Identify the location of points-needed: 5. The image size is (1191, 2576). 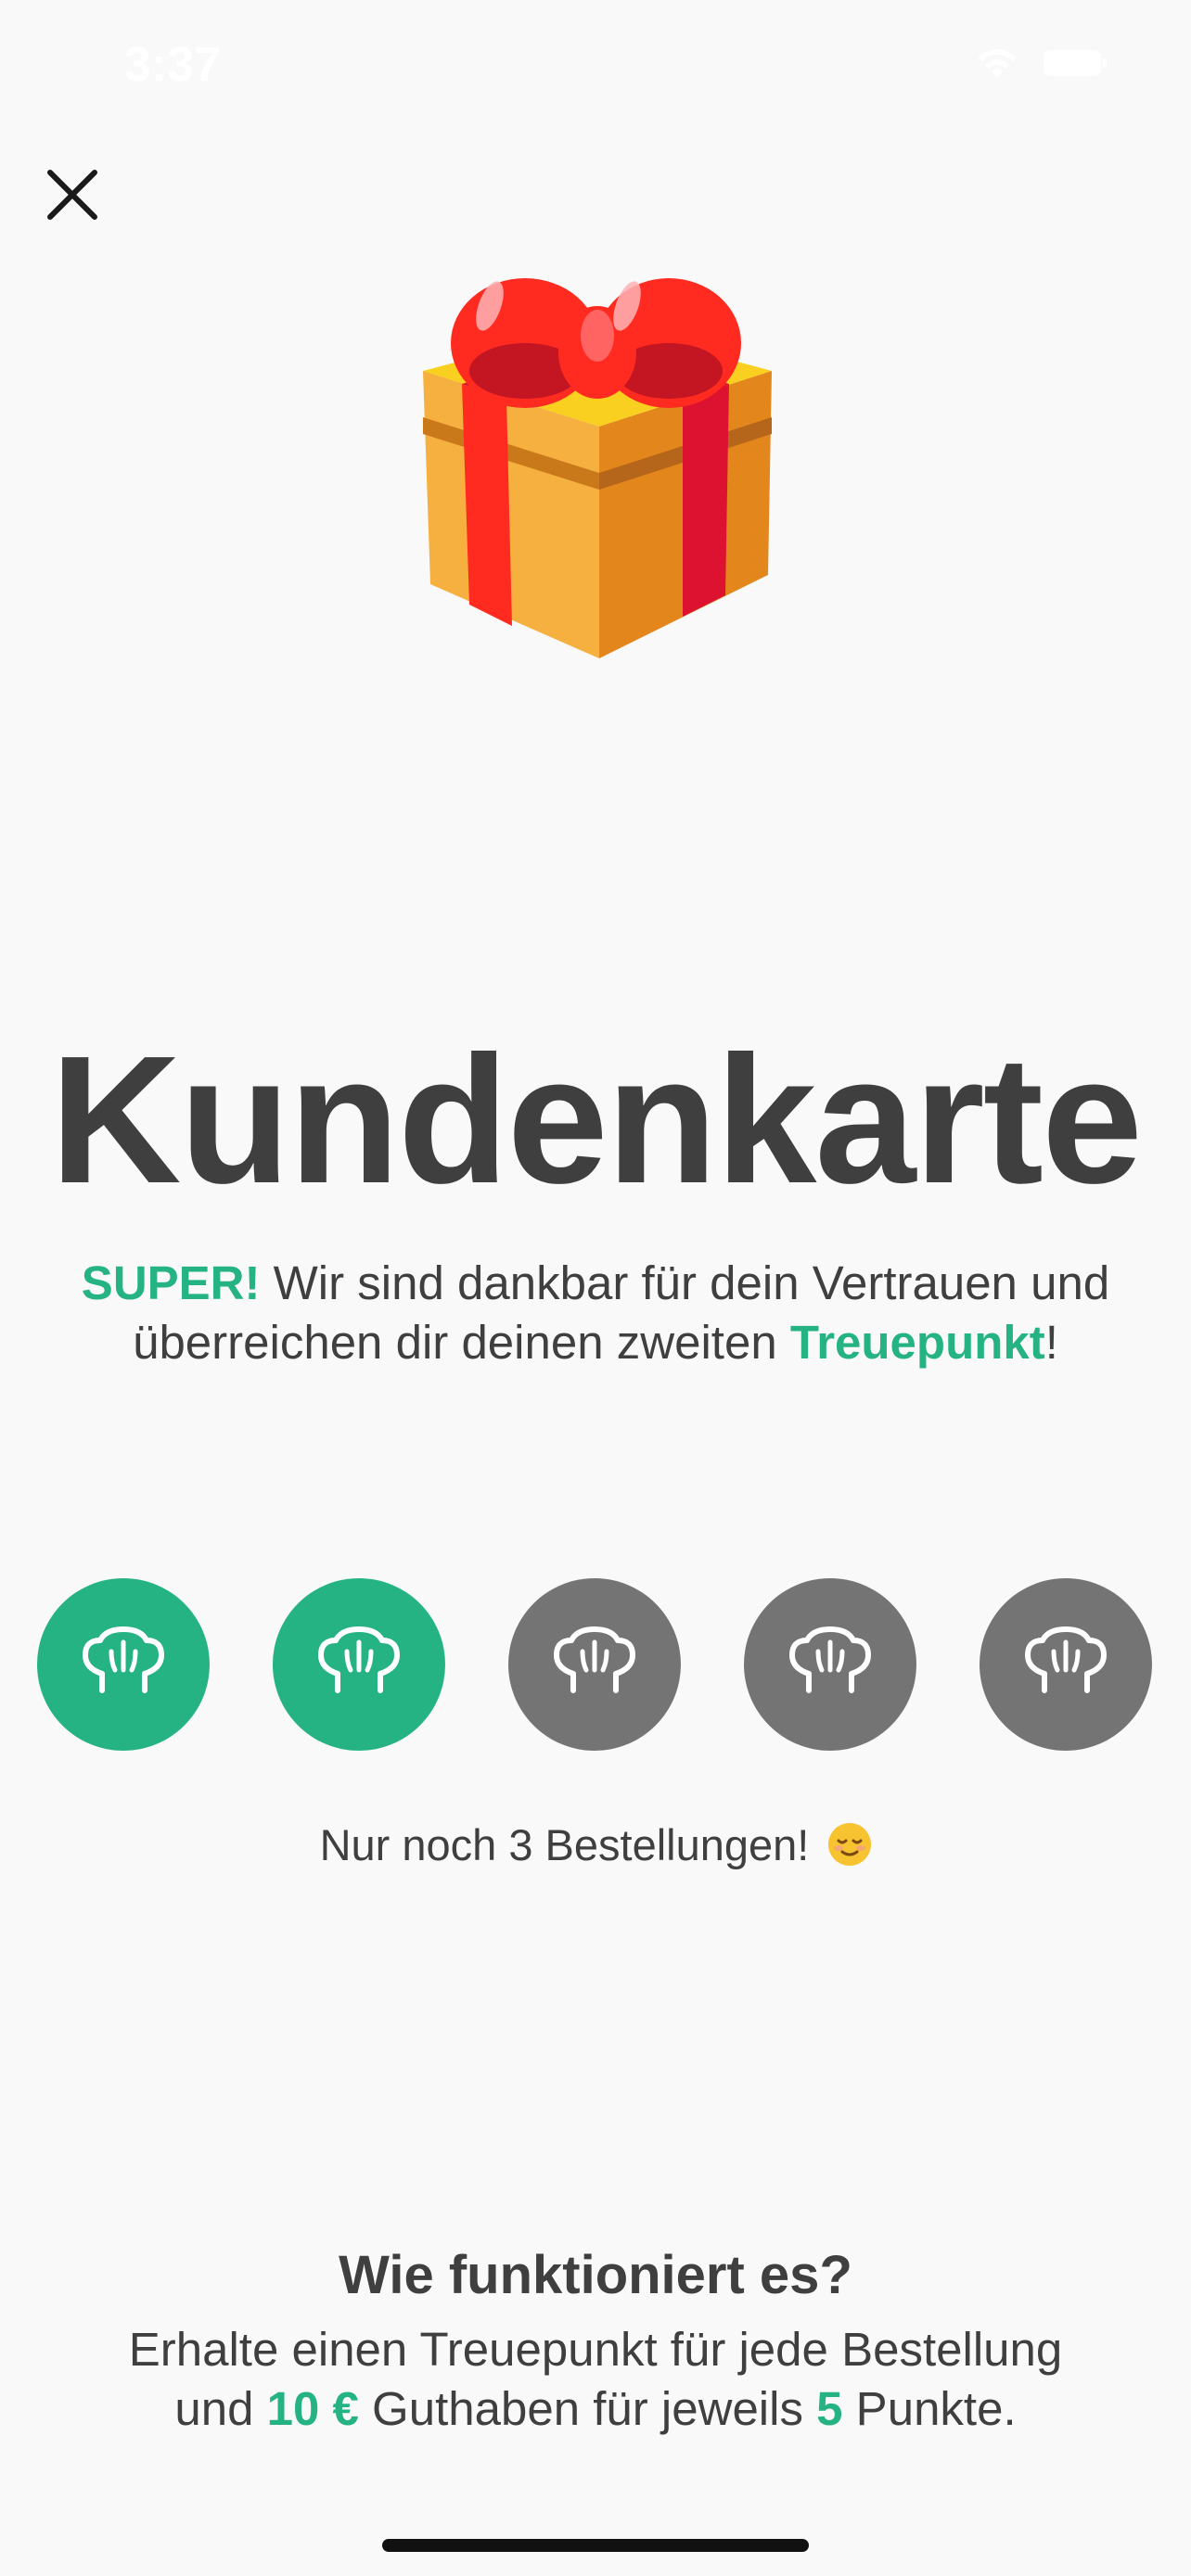
(829, 2408).